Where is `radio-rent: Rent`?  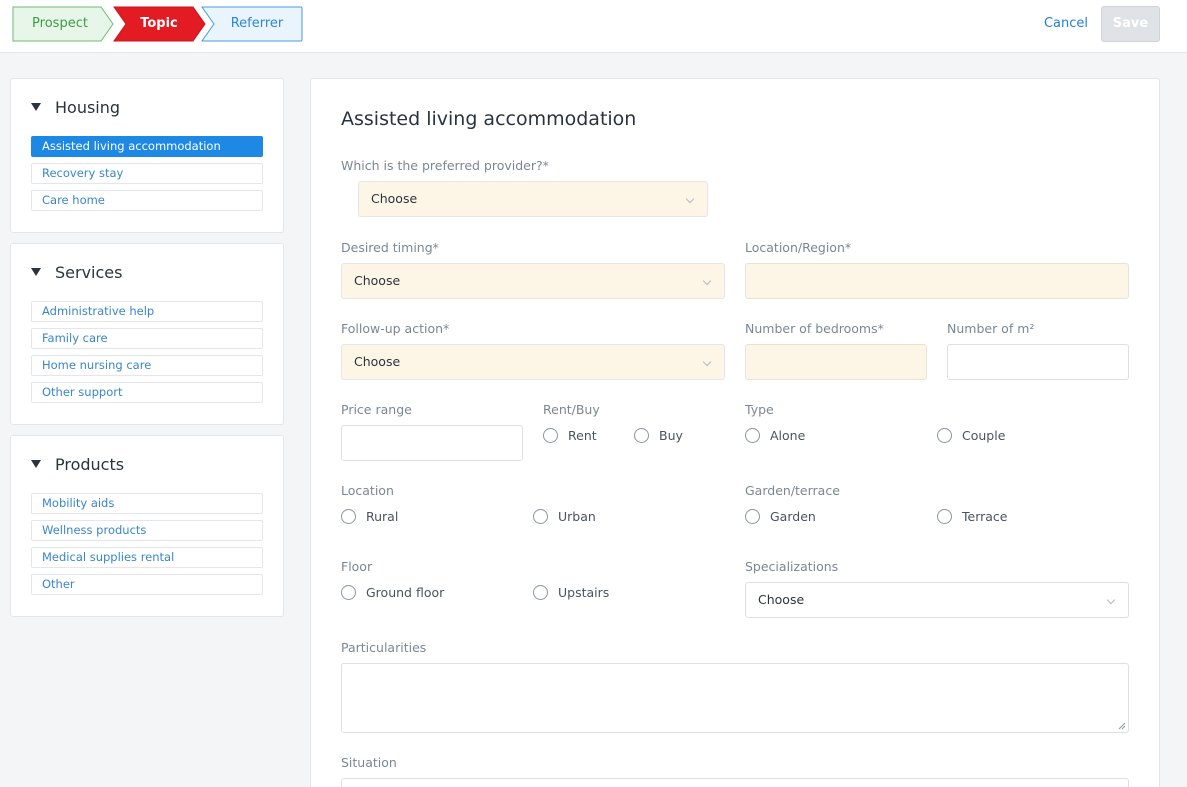
radio-rent: Rent is located at coordinates (570, 435).